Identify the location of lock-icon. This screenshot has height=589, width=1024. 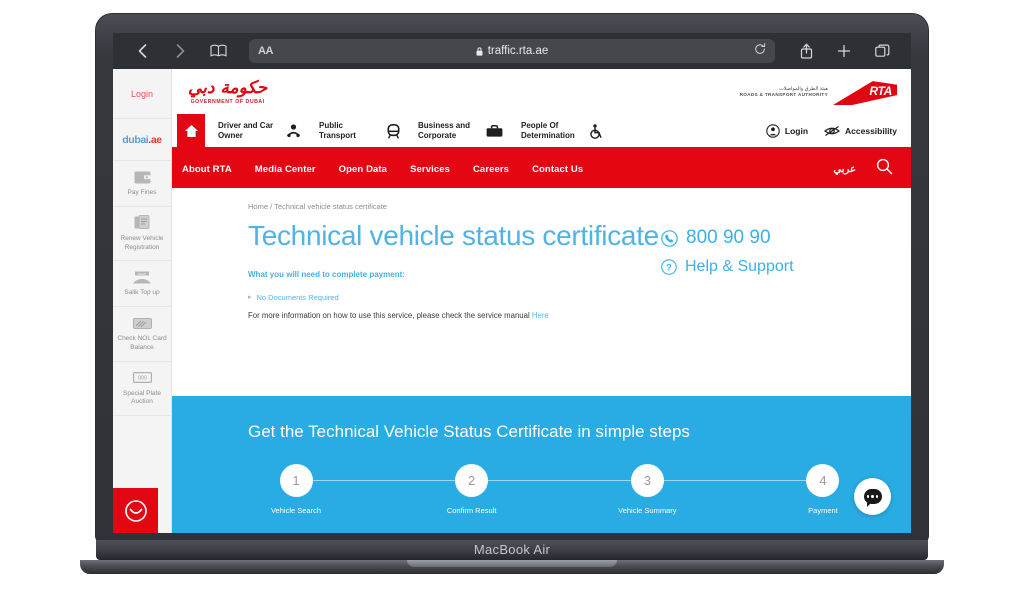
(479, 51).